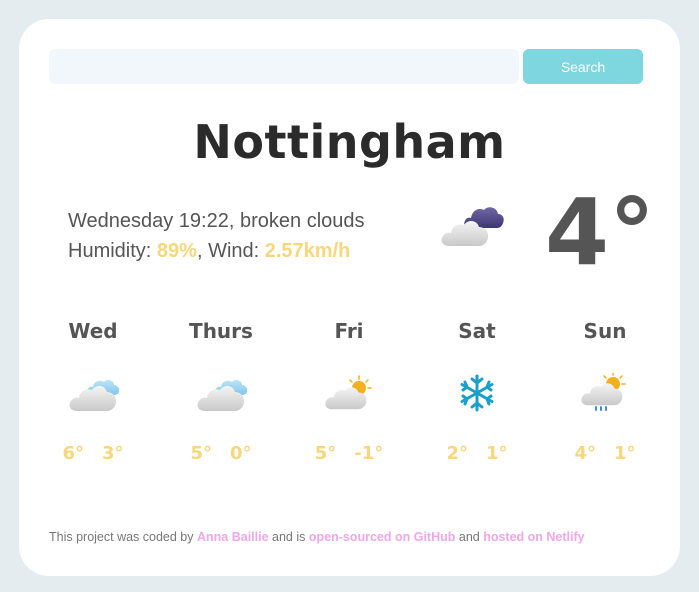  Describe the element at coordinates (112, 251) in the screenshot. I see `humidity-label: Humidity:` at that location.